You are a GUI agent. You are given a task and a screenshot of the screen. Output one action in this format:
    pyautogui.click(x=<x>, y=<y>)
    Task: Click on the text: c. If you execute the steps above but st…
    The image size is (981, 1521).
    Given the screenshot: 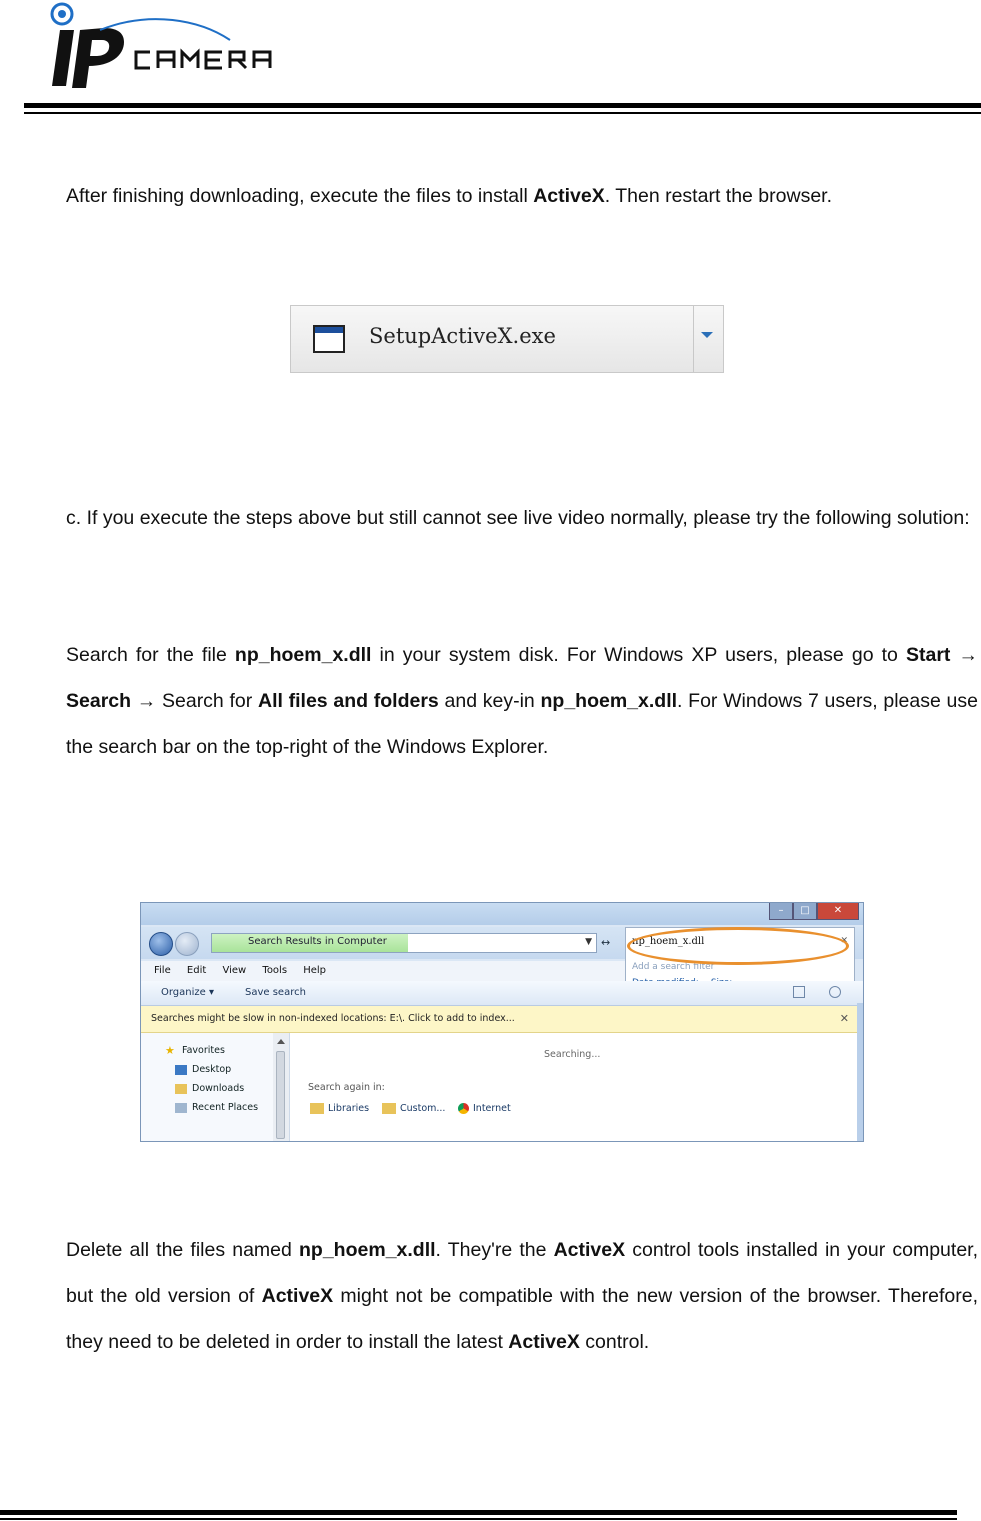 What is the action you would take?
    pyautogui.click(x=518, y=518)
    